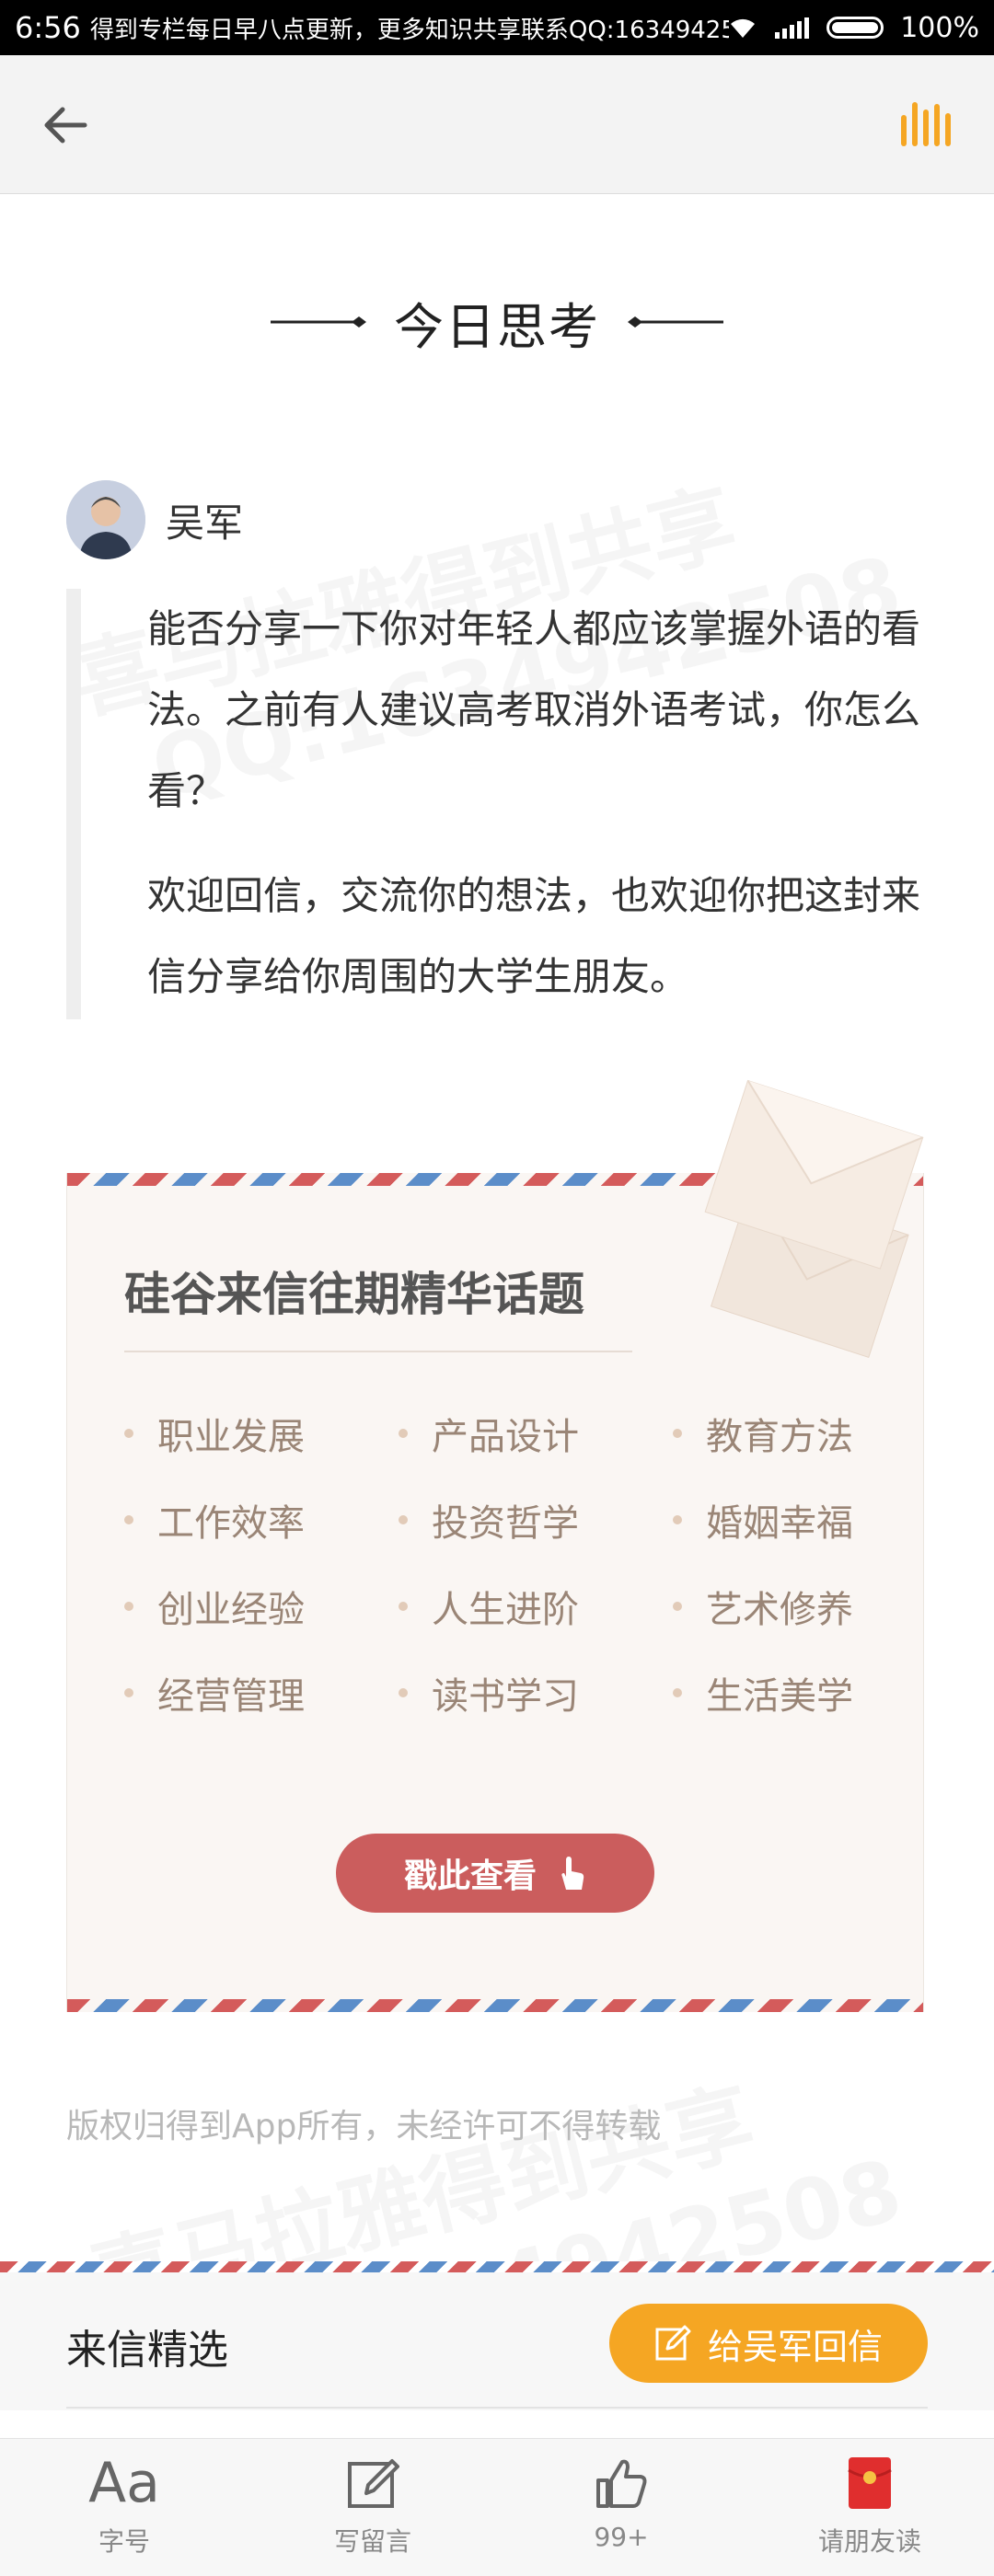 The height and width of the screenshot is (2576, 994). What do you see at coordinates (776, 1607) in the screenshot?
I see `topic-item: 艺术修养` at bounding box center [776, 1607].